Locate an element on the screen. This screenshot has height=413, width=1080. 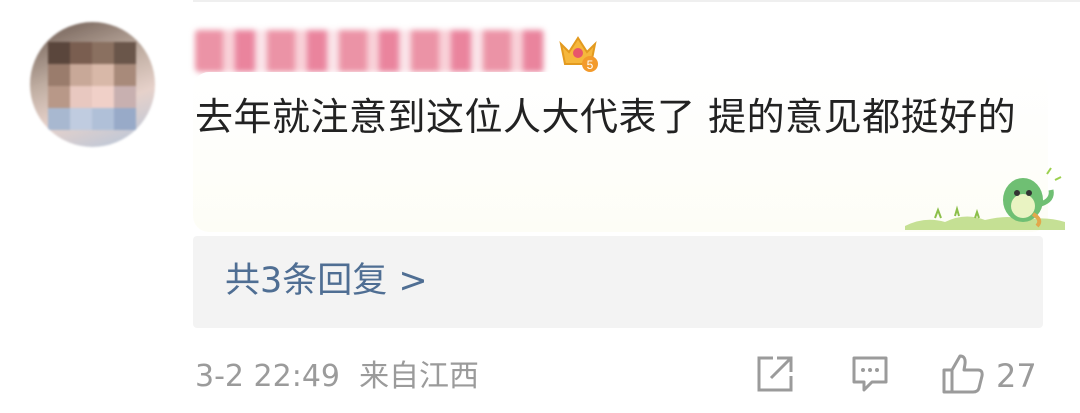
comment-meta: 3-2 22:49 来自江西 is located at coordinates (337, 376).